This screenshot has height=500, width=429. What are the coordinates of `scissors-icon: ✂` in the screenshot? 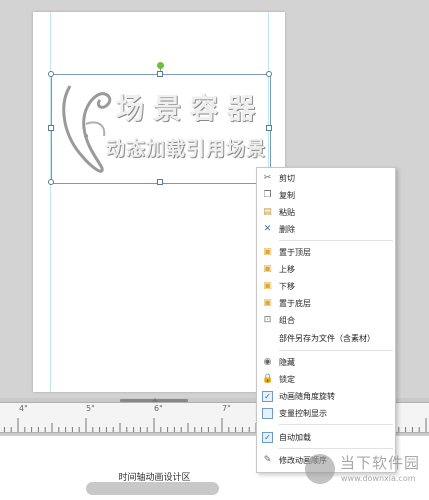 It's located at (267, 178).